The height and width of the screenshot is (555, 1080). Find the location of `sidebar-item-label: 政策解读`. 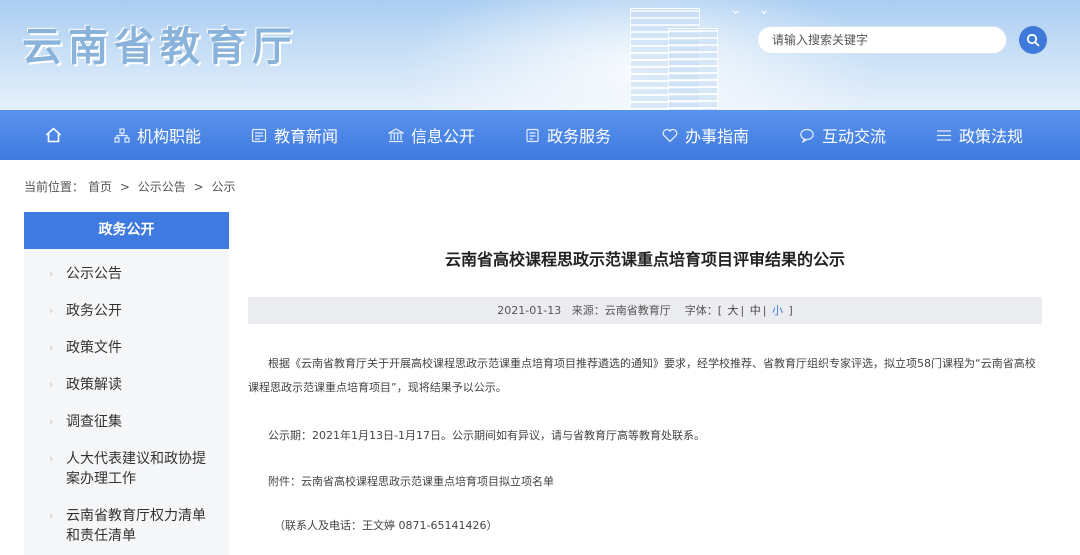

sidebar-item-label: 政策解读 is located at coordinates (94, 385).